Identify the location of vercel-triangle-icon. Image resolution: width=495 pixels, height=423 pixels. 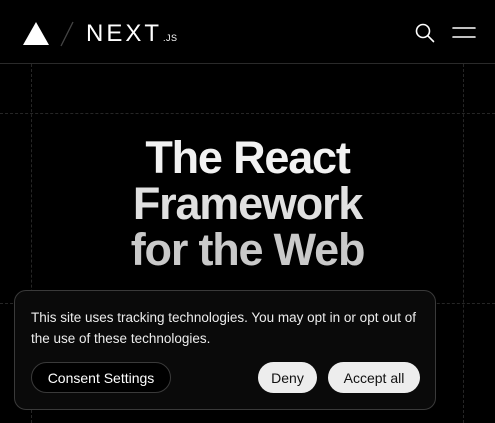
(36, 33).